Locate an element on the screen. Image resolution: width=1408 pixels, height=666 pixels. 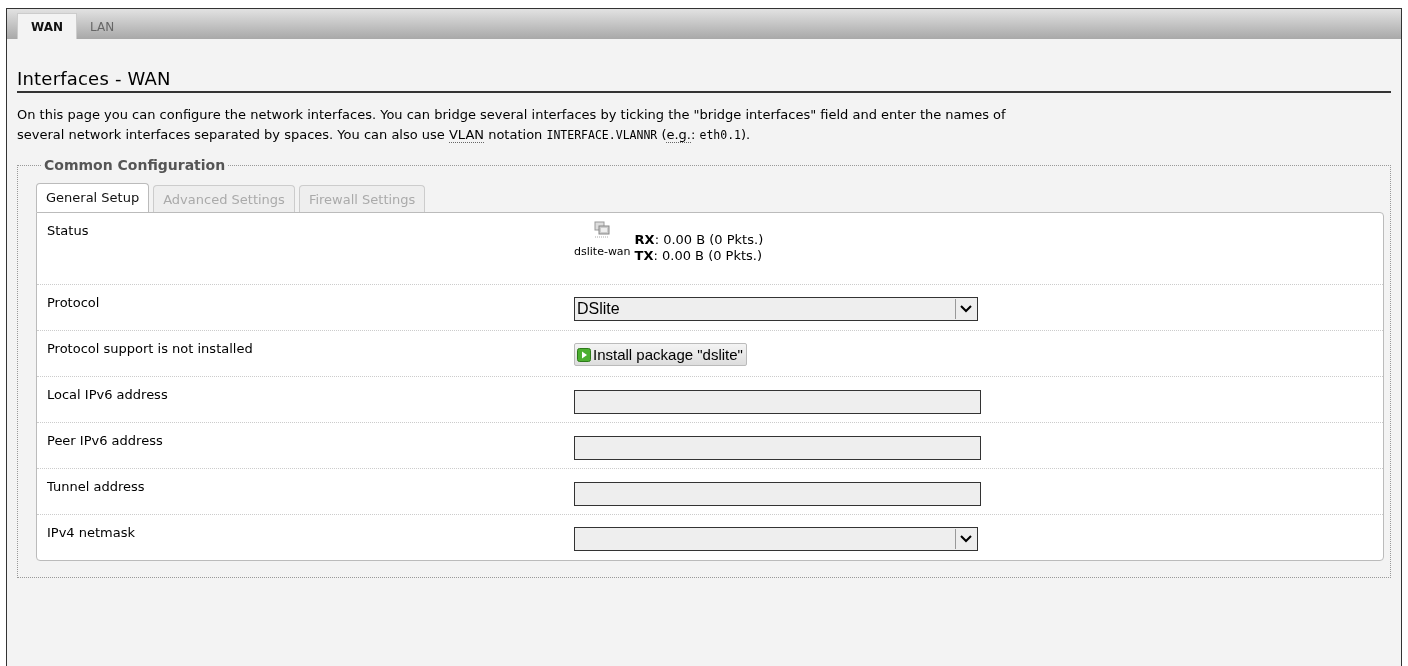
field-label: Tunnel address is located at coordinates (96, 487).